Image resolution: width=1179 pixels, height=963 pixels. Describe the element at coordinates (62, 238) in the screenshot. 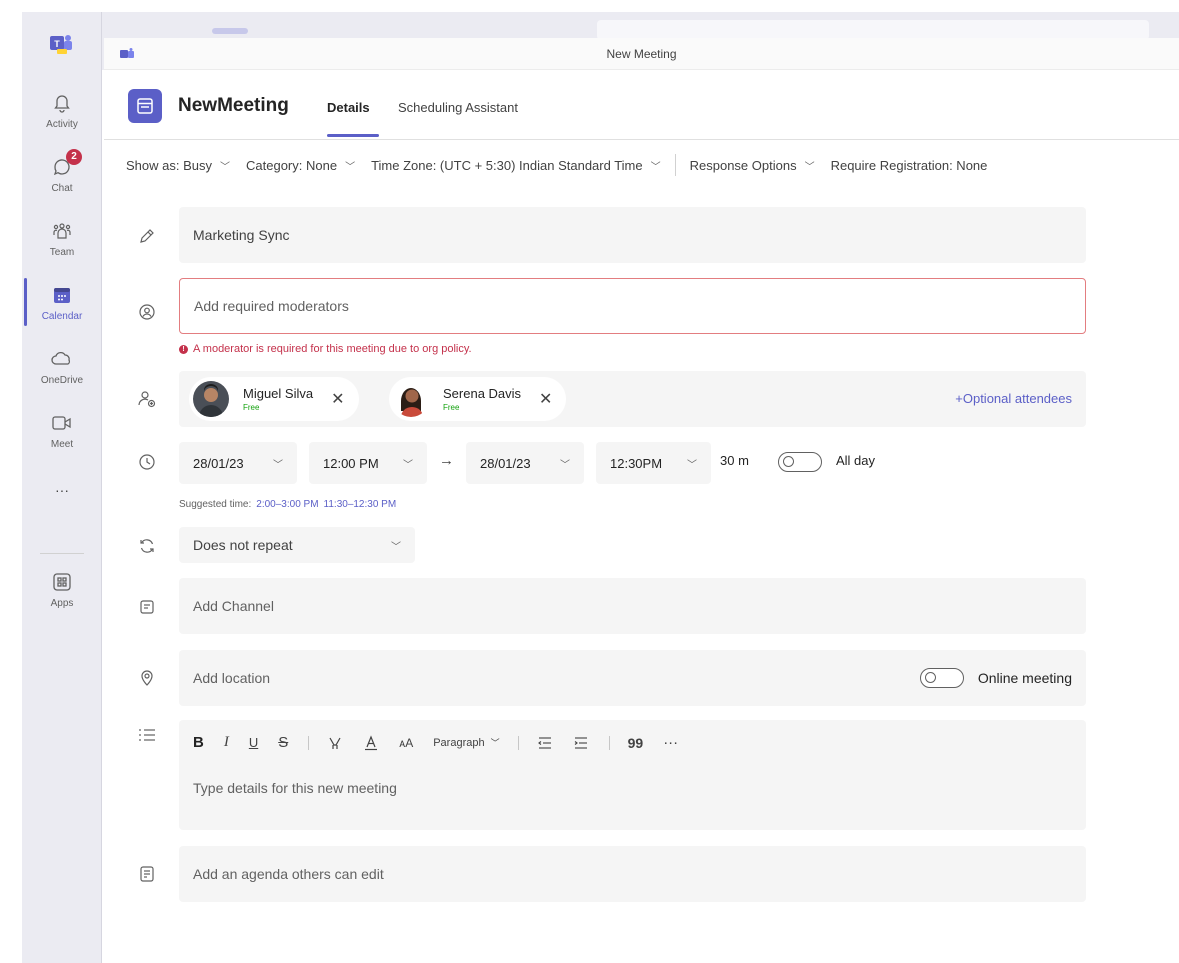

I see `rail-team: Team` at that location.